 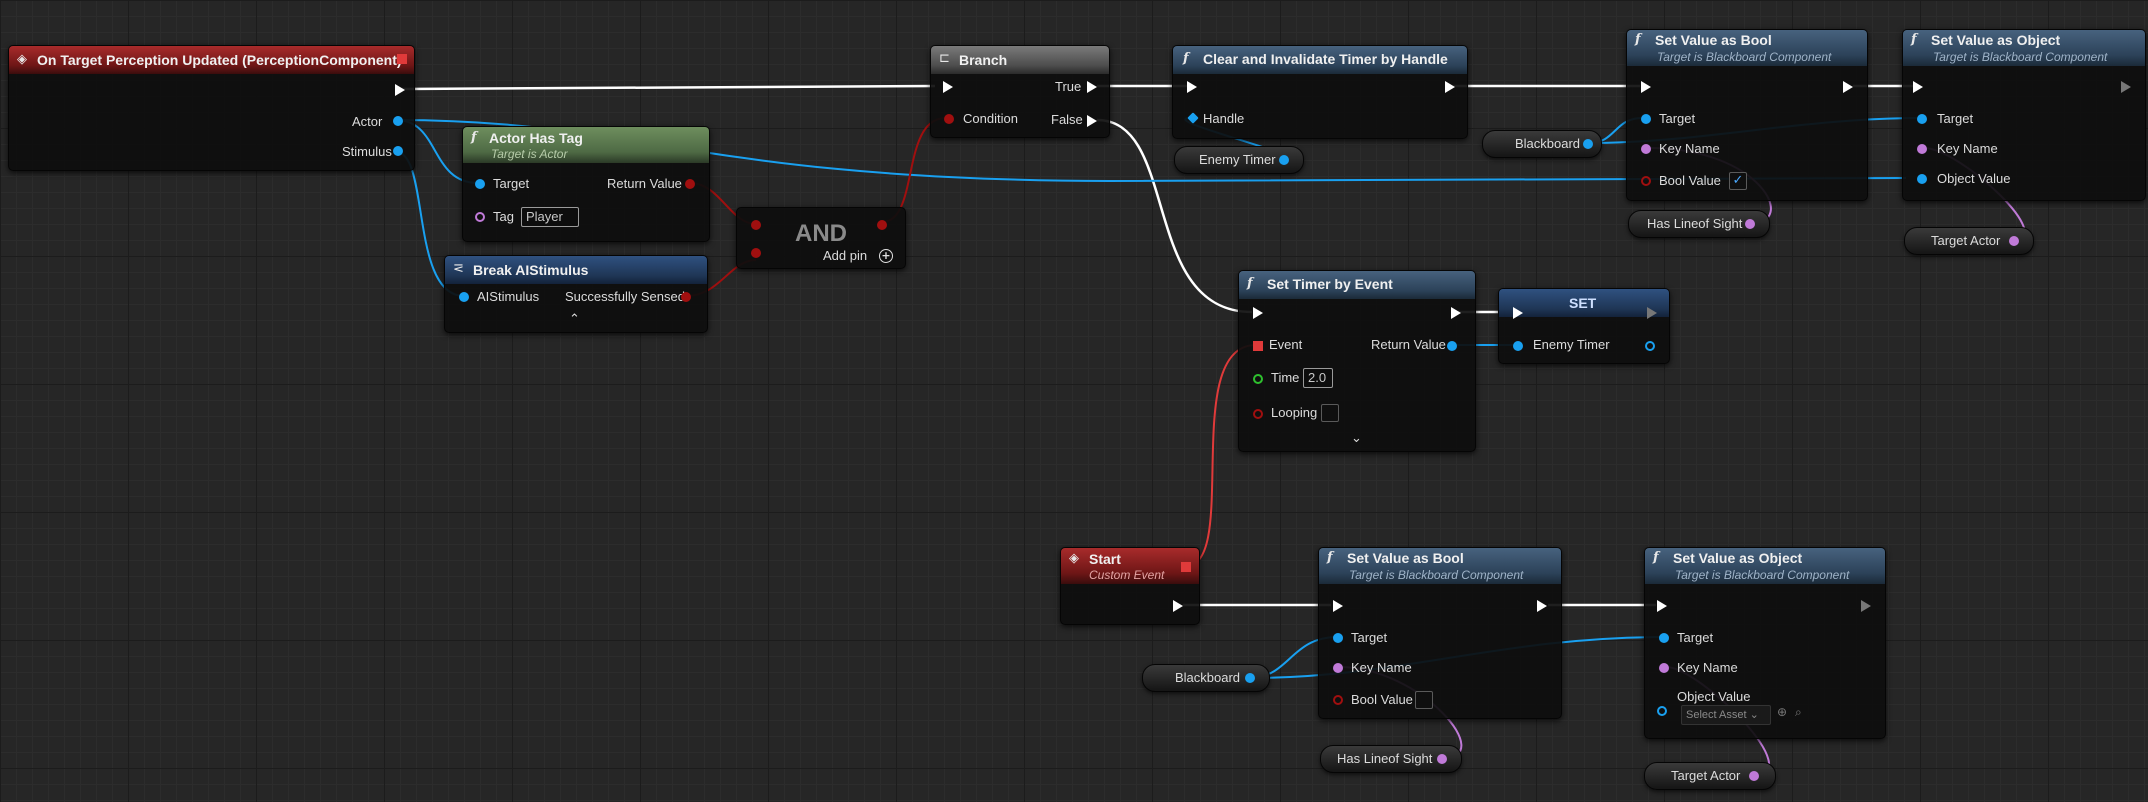 What do you see at coordinates (2014, 241) in the screenshot?
I see `target-actor-output-pin-top` at bounding box center [2014, 241].